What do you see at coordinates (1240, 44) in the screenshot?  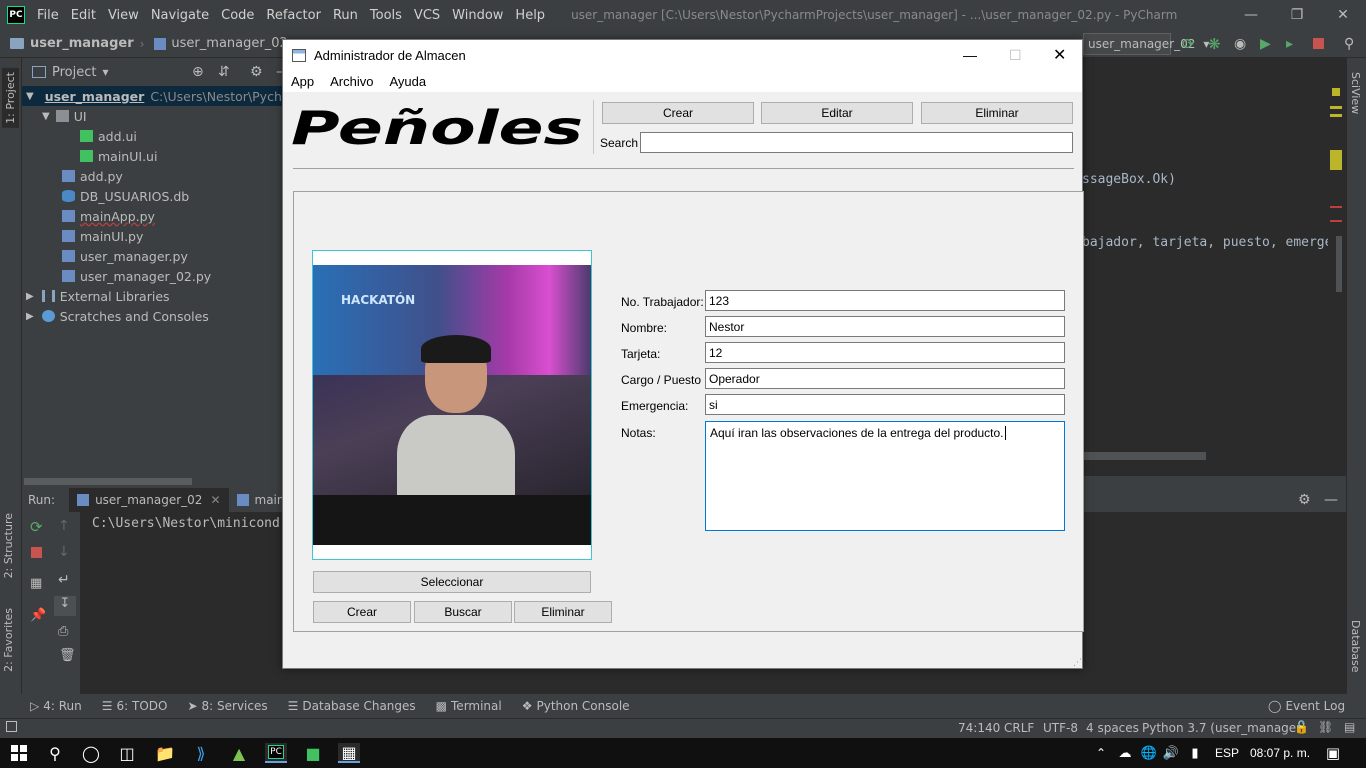 I see `coverage-icon: ◉` at bounding box center [1240, 44].